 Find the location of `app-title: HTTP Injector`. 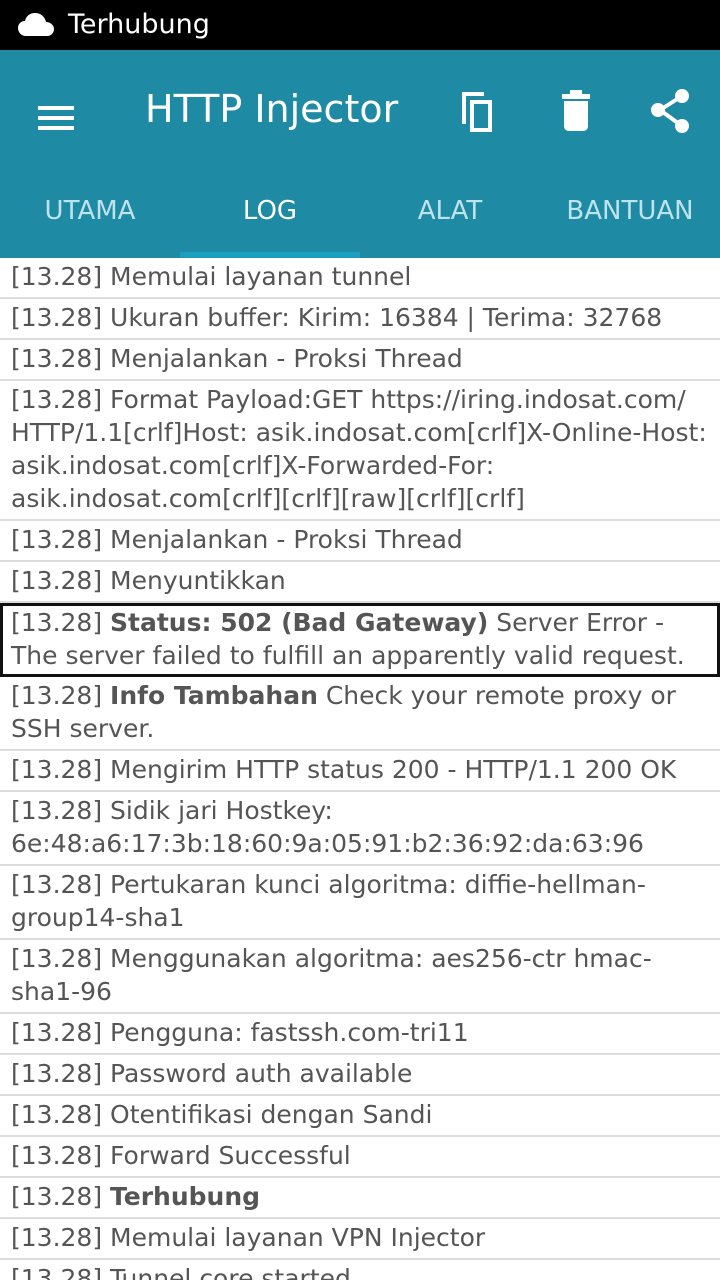

app-title: HTTP Injector is located at coordinates (272, 109).